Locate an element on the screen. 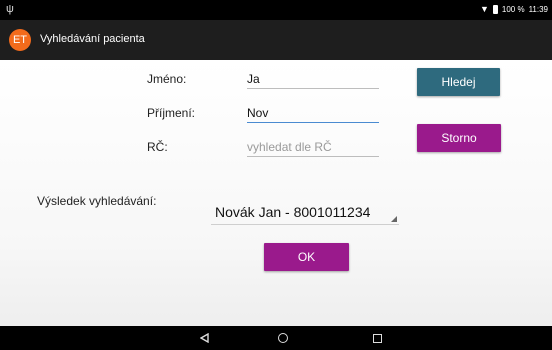  app-bar: ET Vyhledávání pacienta is located at coordinates (276, 40).